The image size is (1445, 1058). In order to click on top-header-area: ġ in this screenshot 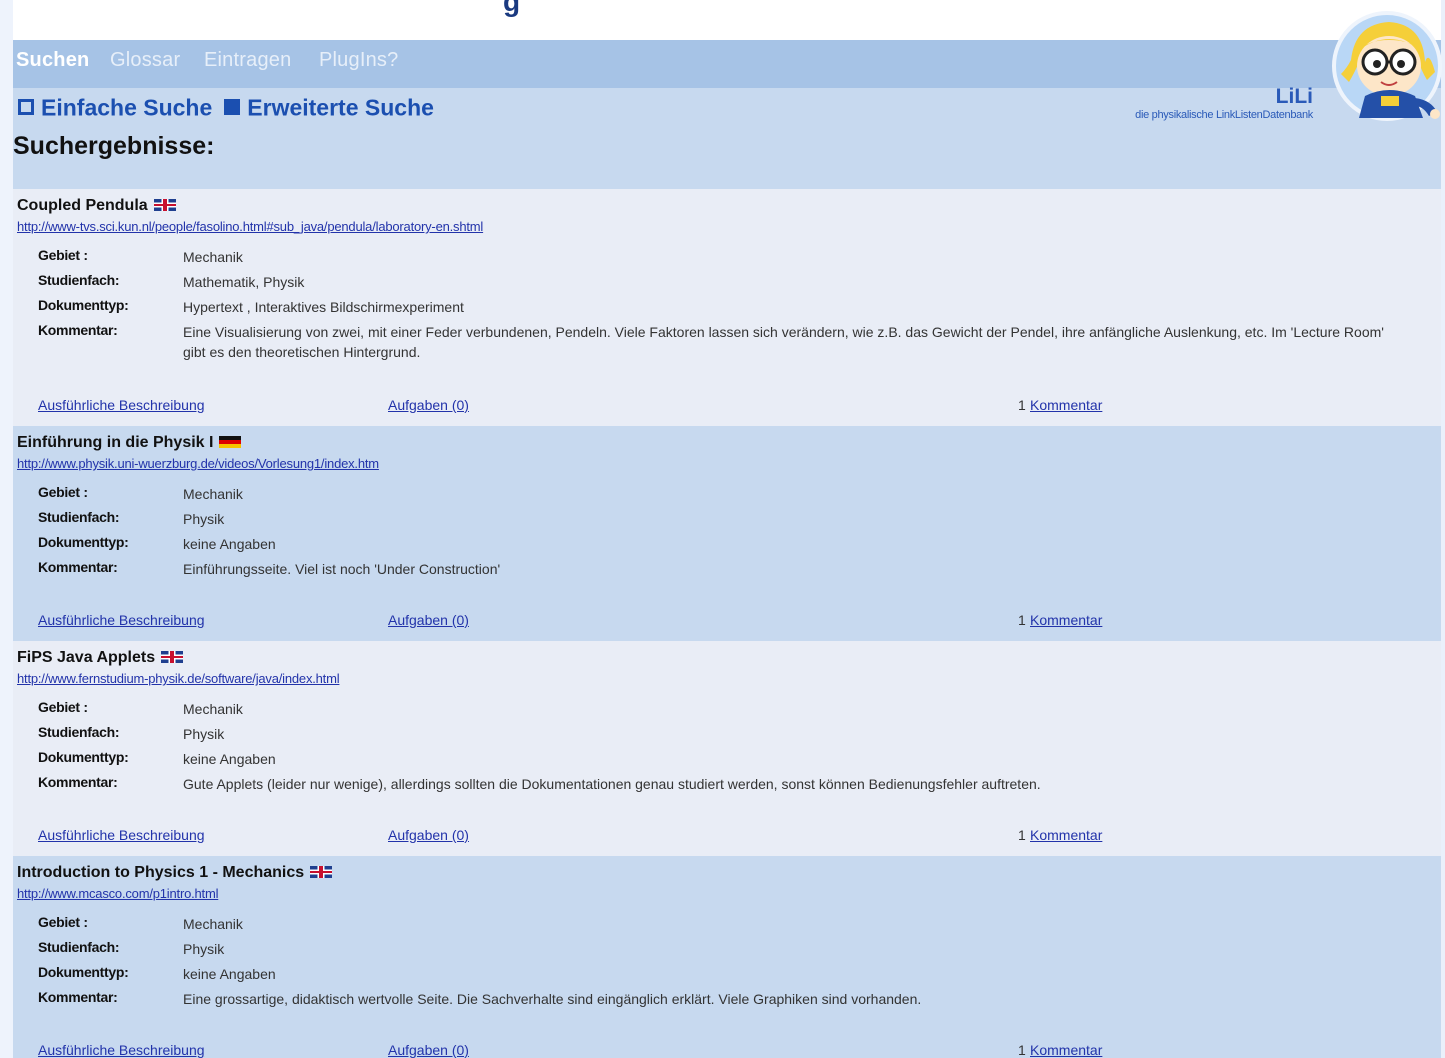, I will do `click(727, 20)`.